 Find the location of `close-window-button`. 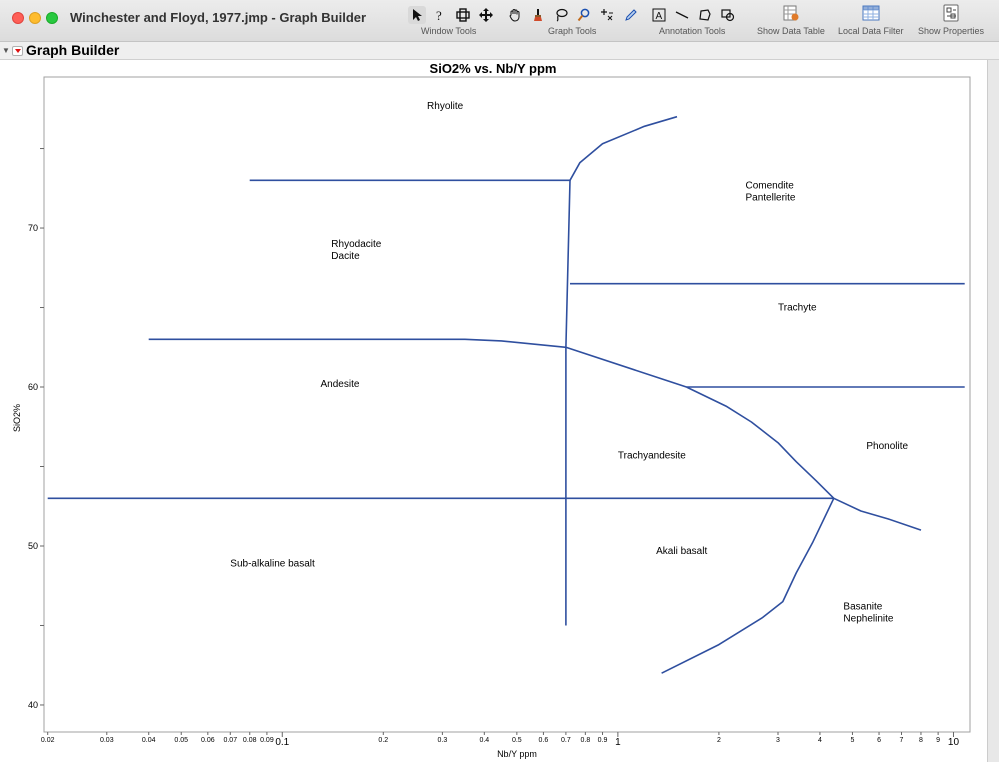

close-window-button is located at coordinates (18, 18).